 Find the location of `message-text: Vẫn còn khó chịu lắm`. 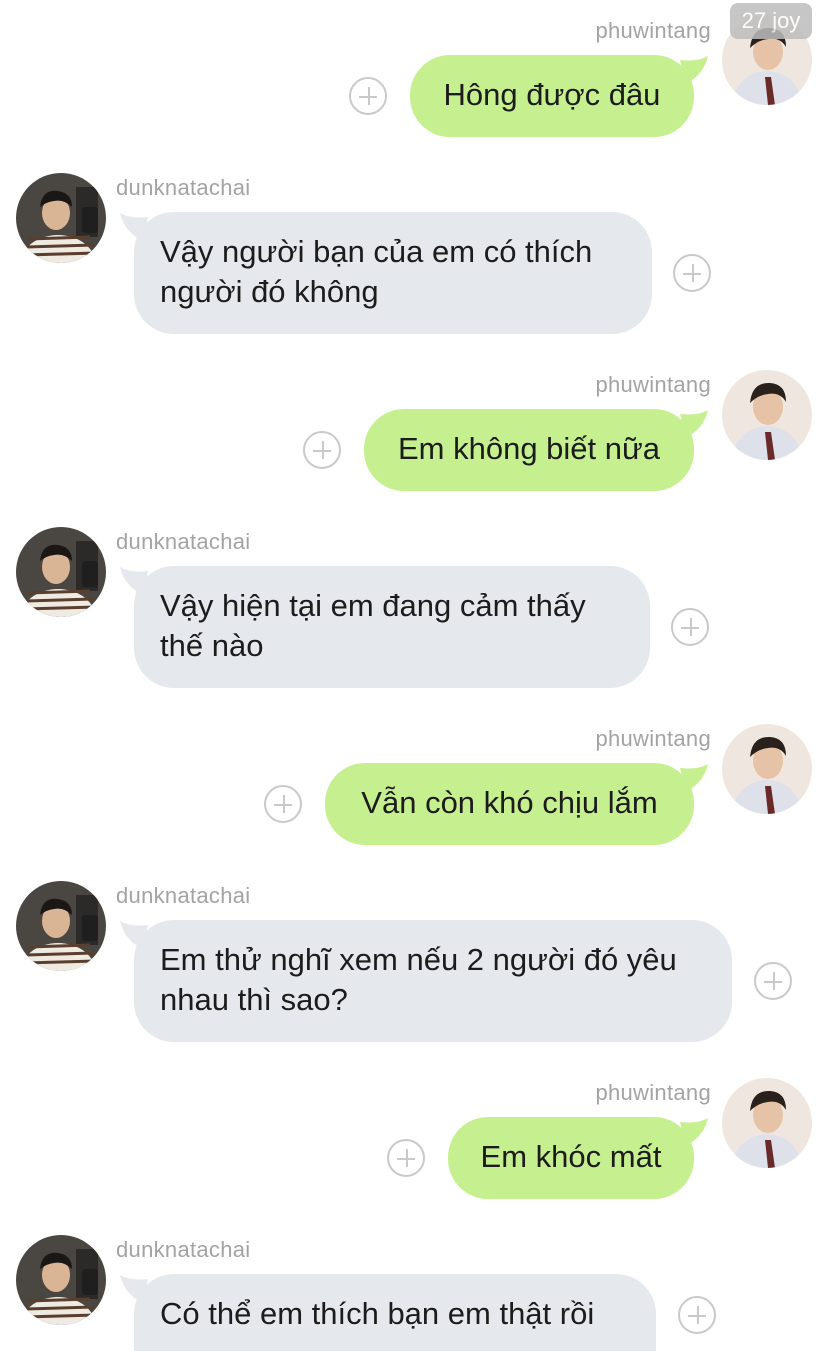

message-text: Vẫn còn khó chịu lắm is located at coordinates (509, 802).